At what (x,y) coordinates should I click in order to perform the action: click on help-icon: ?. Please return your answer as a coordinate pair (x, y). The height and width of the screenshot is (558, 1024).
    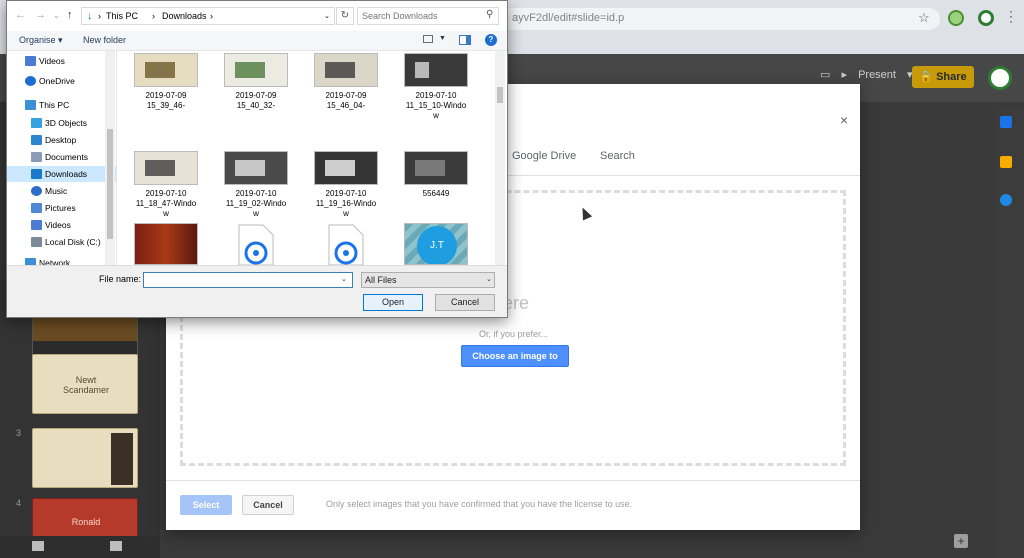
    Looking at the image, I should click on (491, 40).